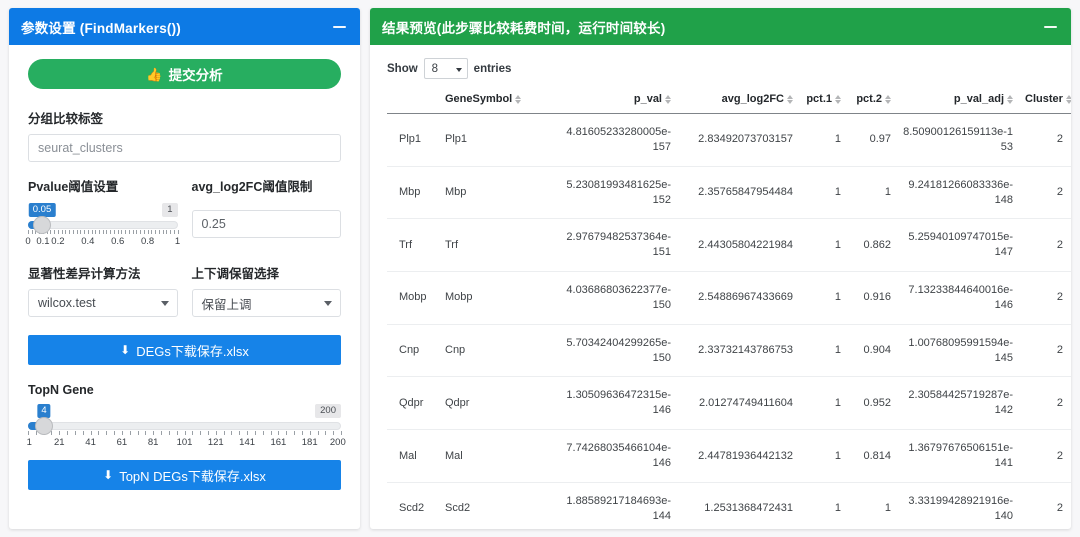 This screenshot has height=537, width=1080. I want to click on topn-slider: 4 200 1 21 41 61 81 101 121 141 161 181 200, so click(186, 427).